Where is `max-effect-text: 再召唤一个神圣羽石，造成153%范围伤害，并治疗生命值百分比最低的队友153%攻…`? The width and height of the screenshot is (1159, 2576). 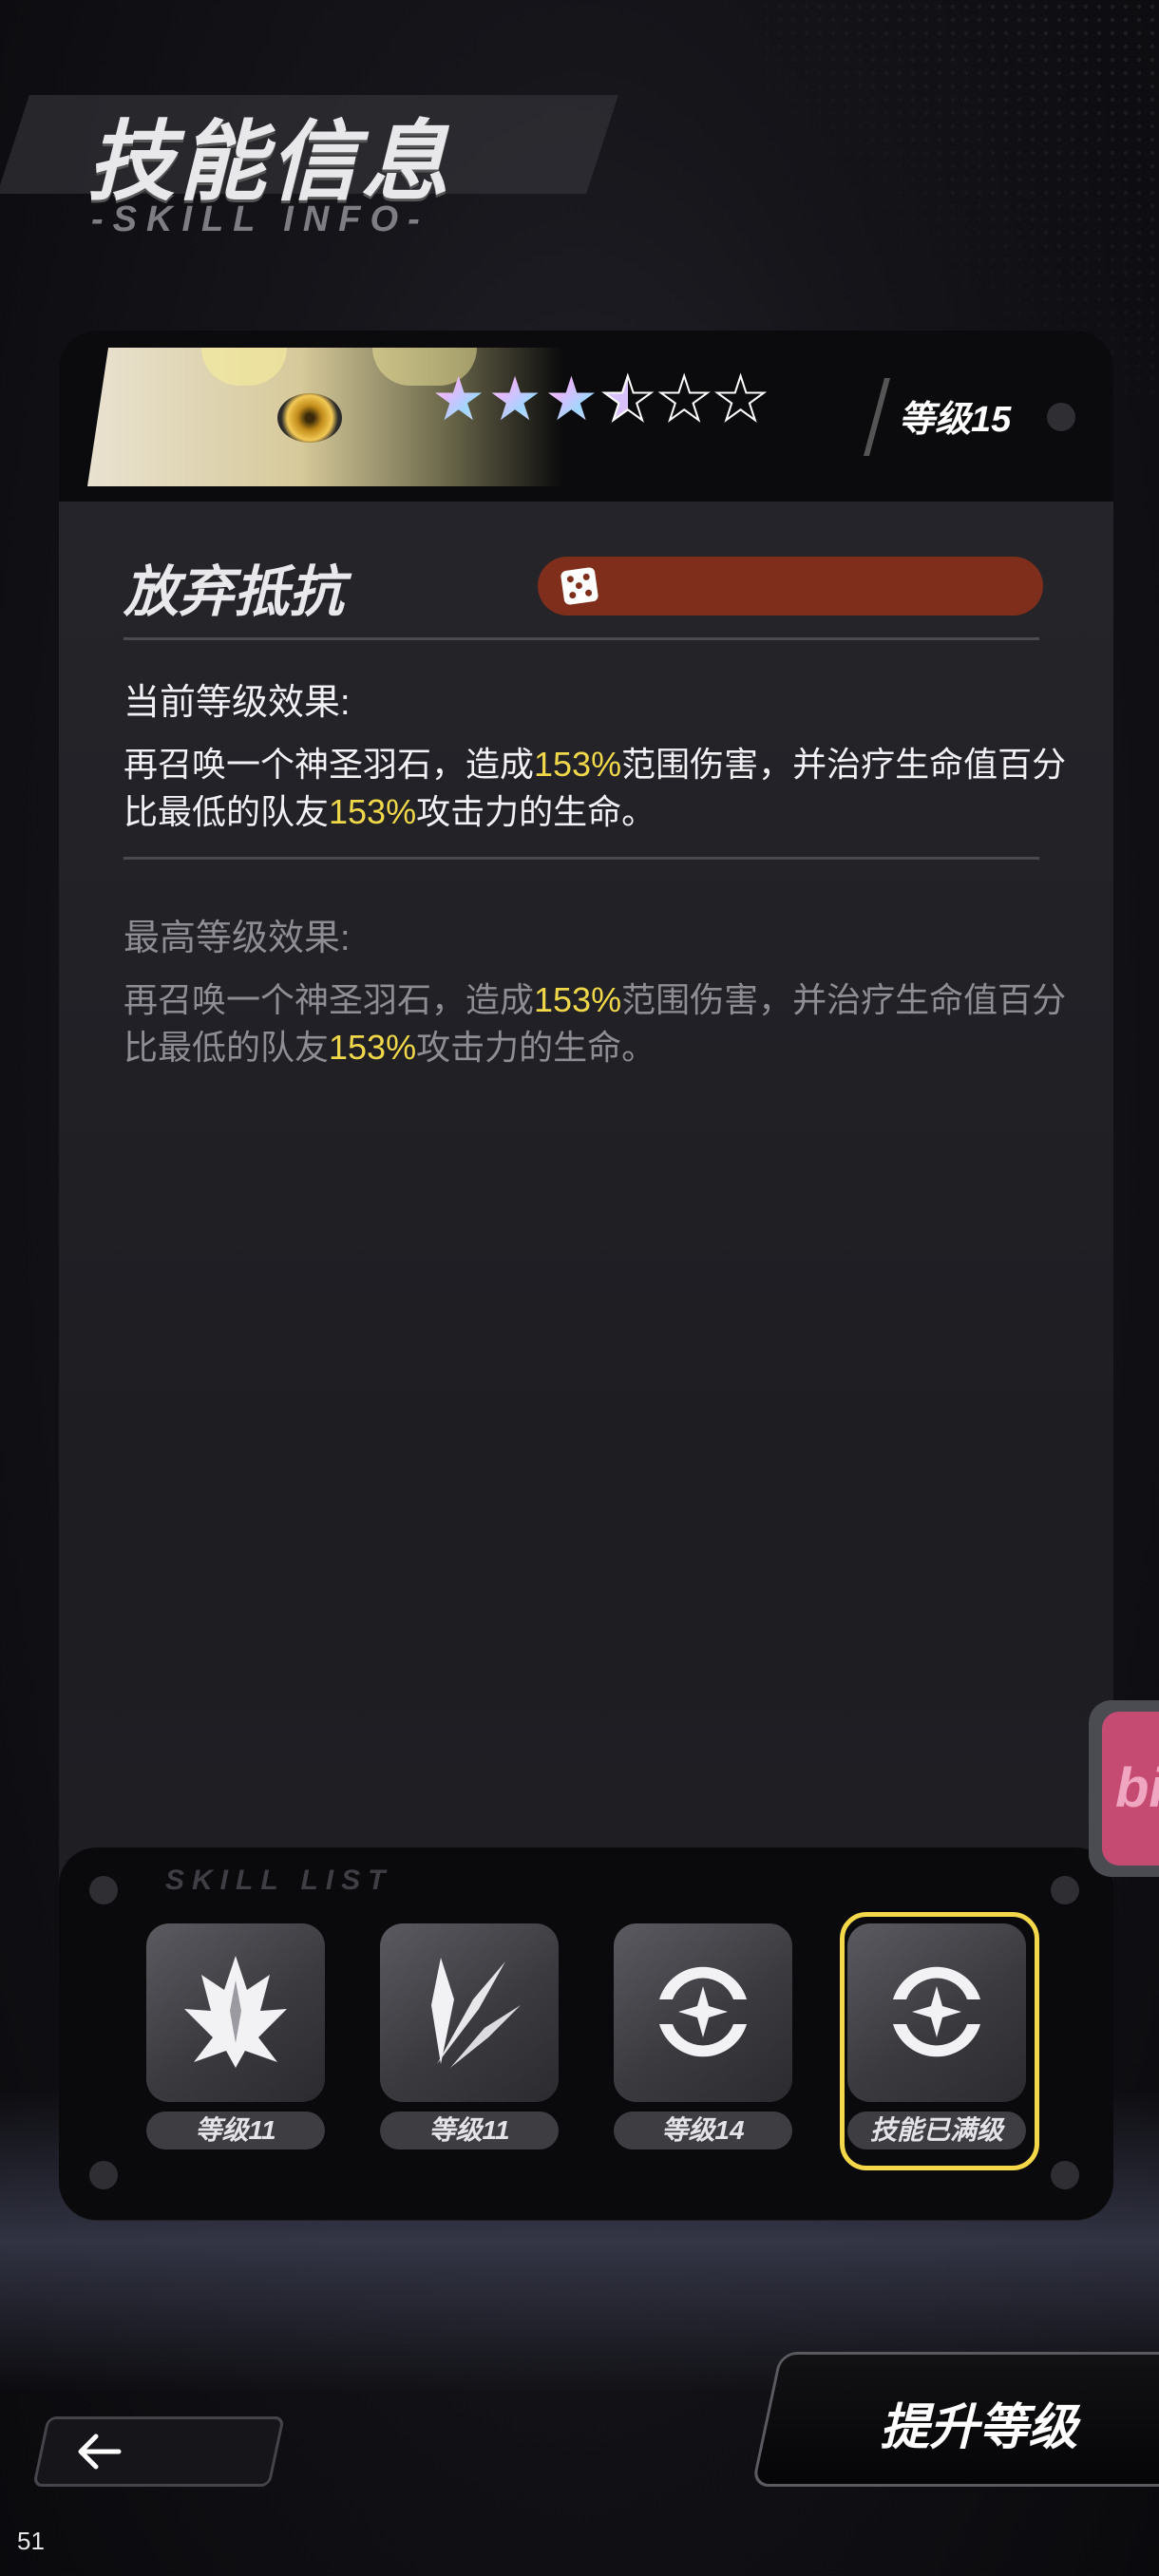 max-effect-text: 再召唤一个神圣羽石，造成153%范围伤害，并治疗生命值百分比最低的队友153%攻… is located at coordinates (595, 1023).